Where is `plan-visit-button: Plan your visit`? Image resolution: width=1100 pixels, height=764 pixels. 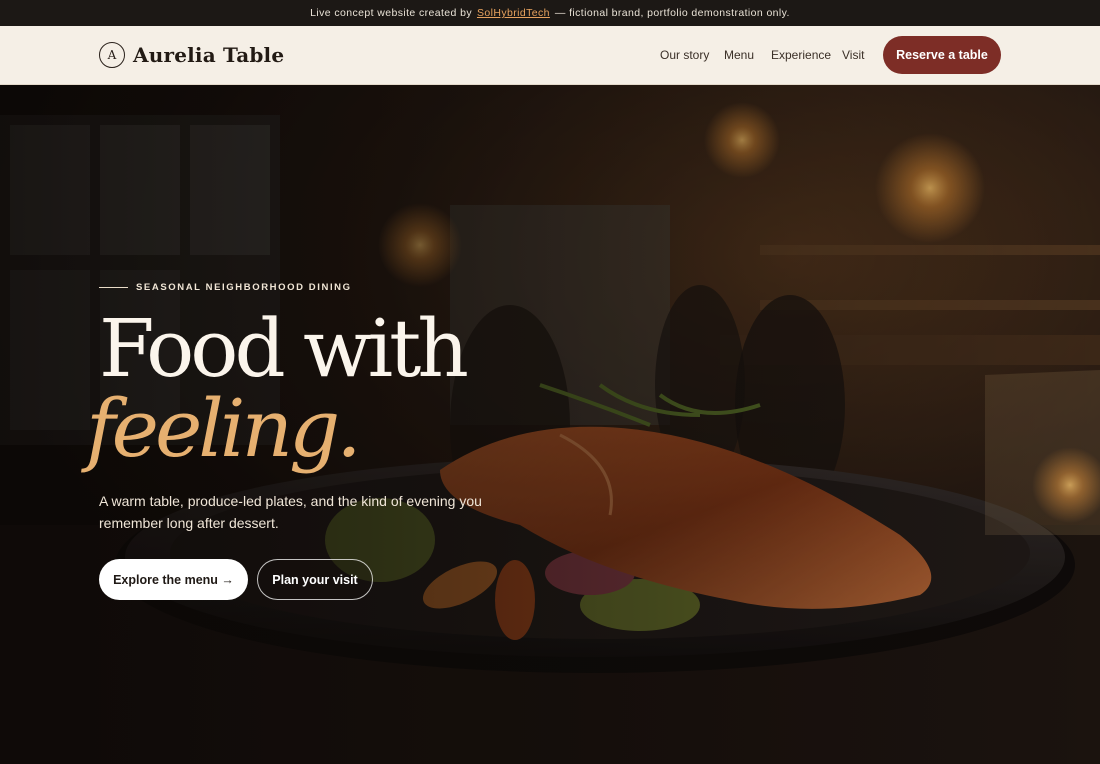 plan-visit-button: Plan your visit is located at coordinates (315, 579).